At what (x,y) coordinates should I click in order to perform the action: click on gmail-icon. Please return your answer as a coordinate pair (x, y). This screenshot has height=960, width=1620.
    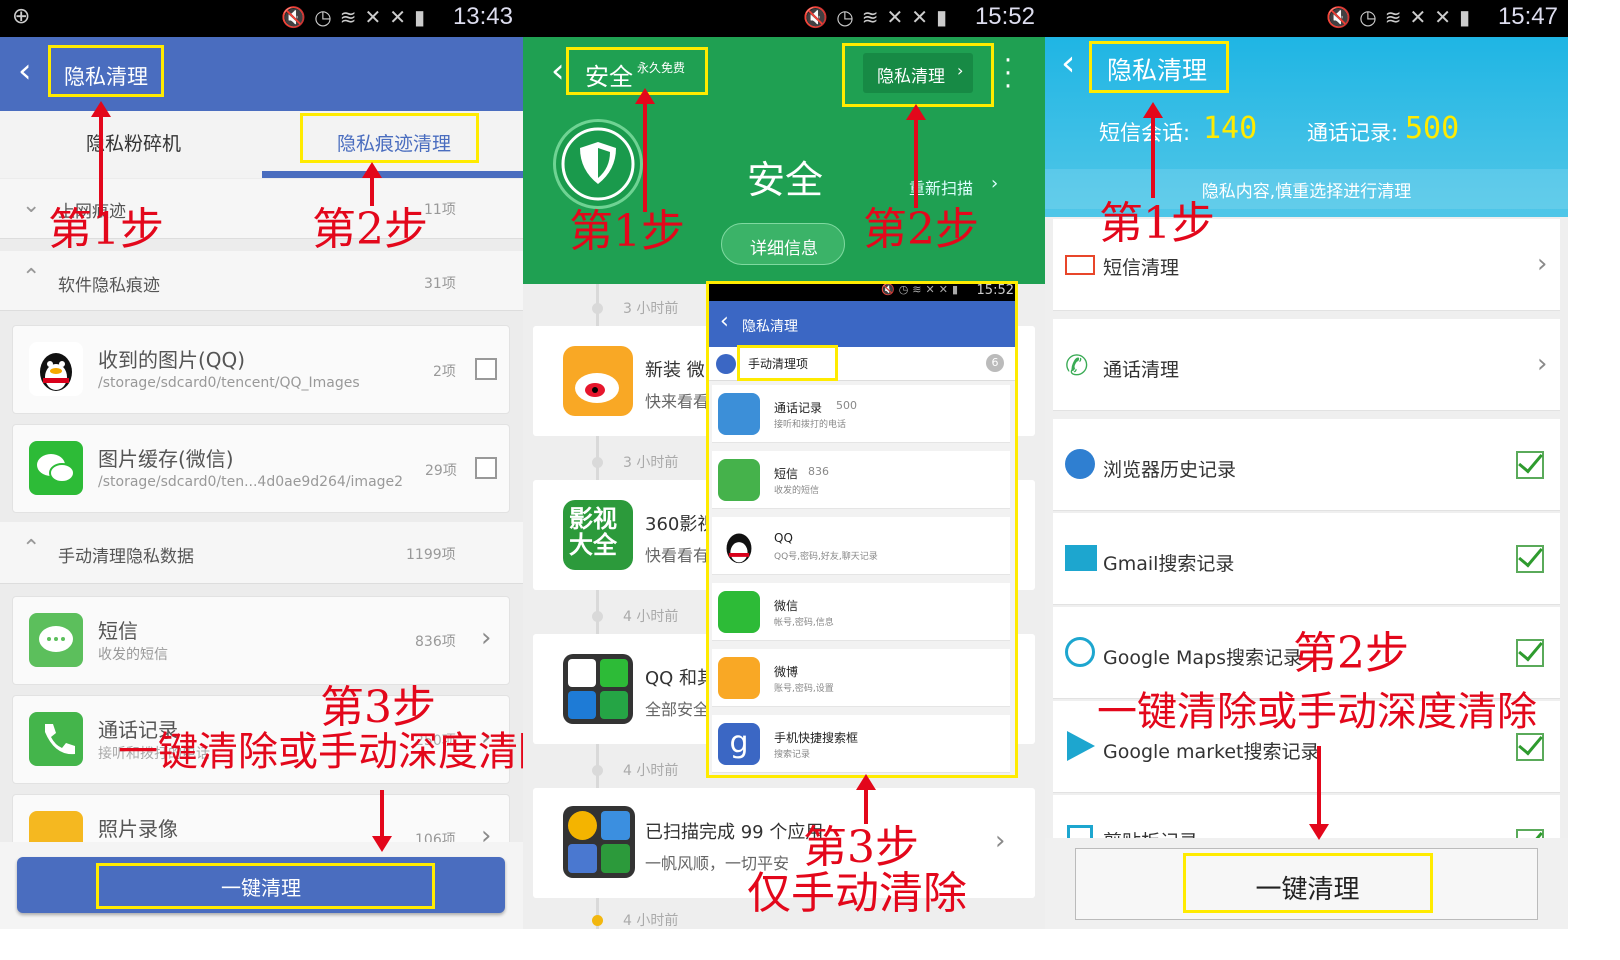
    Looking at the image, I should click on (1081, 558).